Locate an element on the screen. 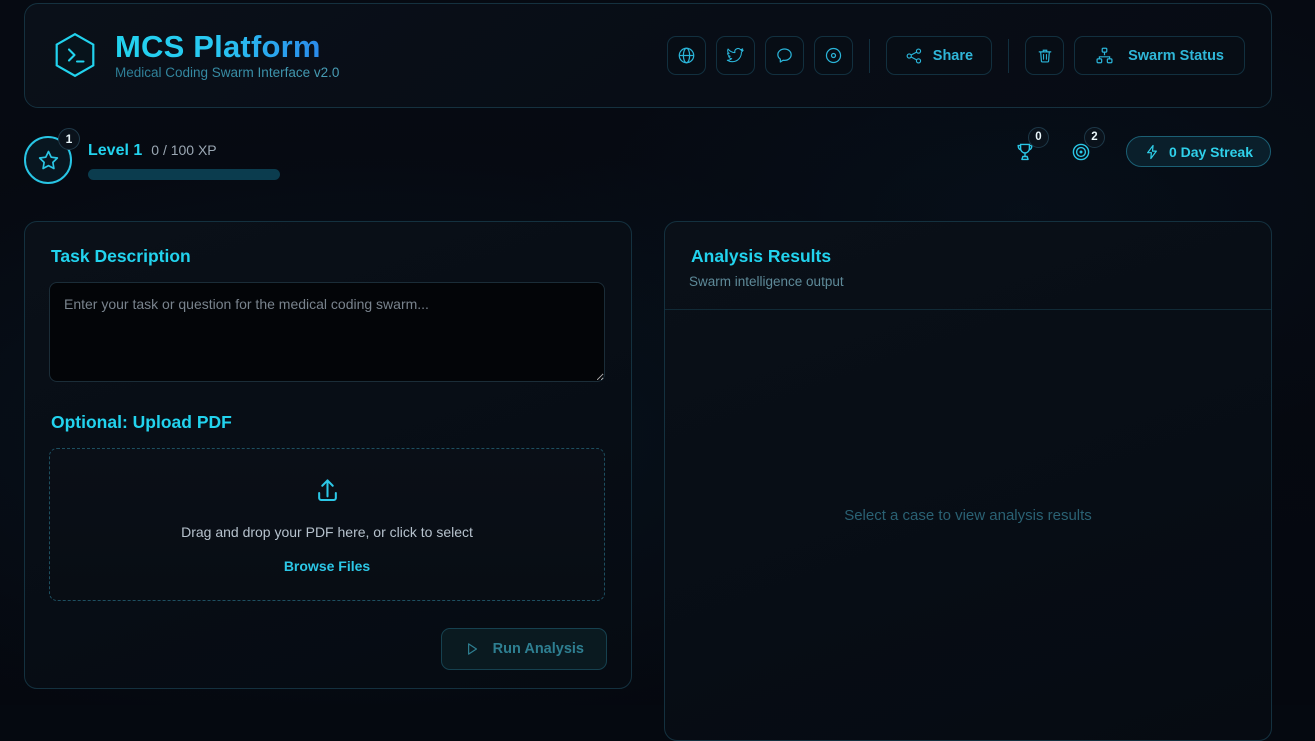 The height and width of the screenshot is (741, 1315). browse-files-link: Browse Files is located at coordinates (327, 566).